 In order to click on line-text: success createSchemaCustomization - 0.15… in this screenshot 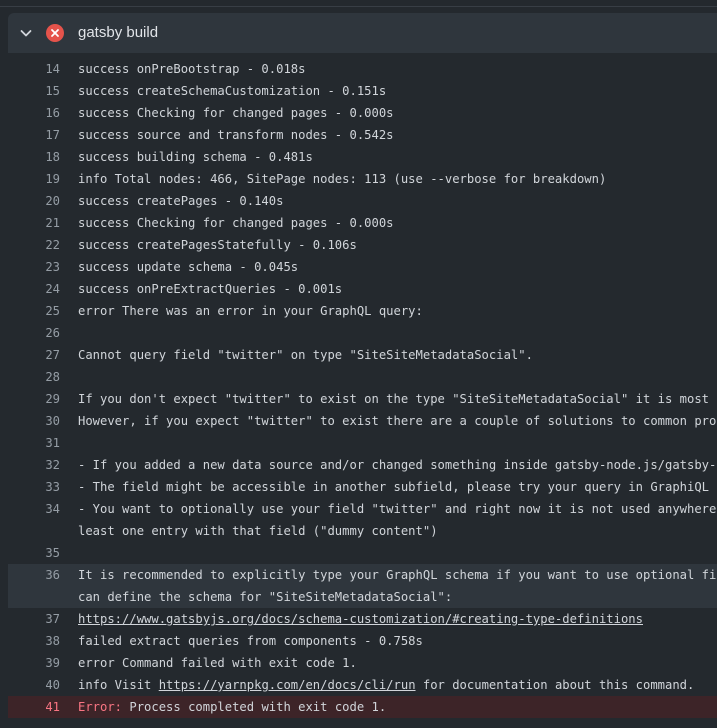, I will do `click(232, 91)`.